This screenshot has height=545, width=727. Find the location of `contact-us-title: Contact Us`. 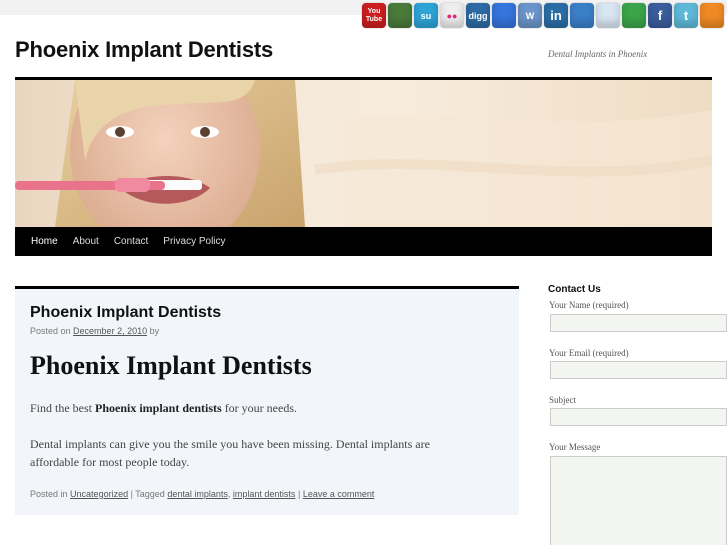

contact-us-title: Contact Us is located at coordinates (574, 289).